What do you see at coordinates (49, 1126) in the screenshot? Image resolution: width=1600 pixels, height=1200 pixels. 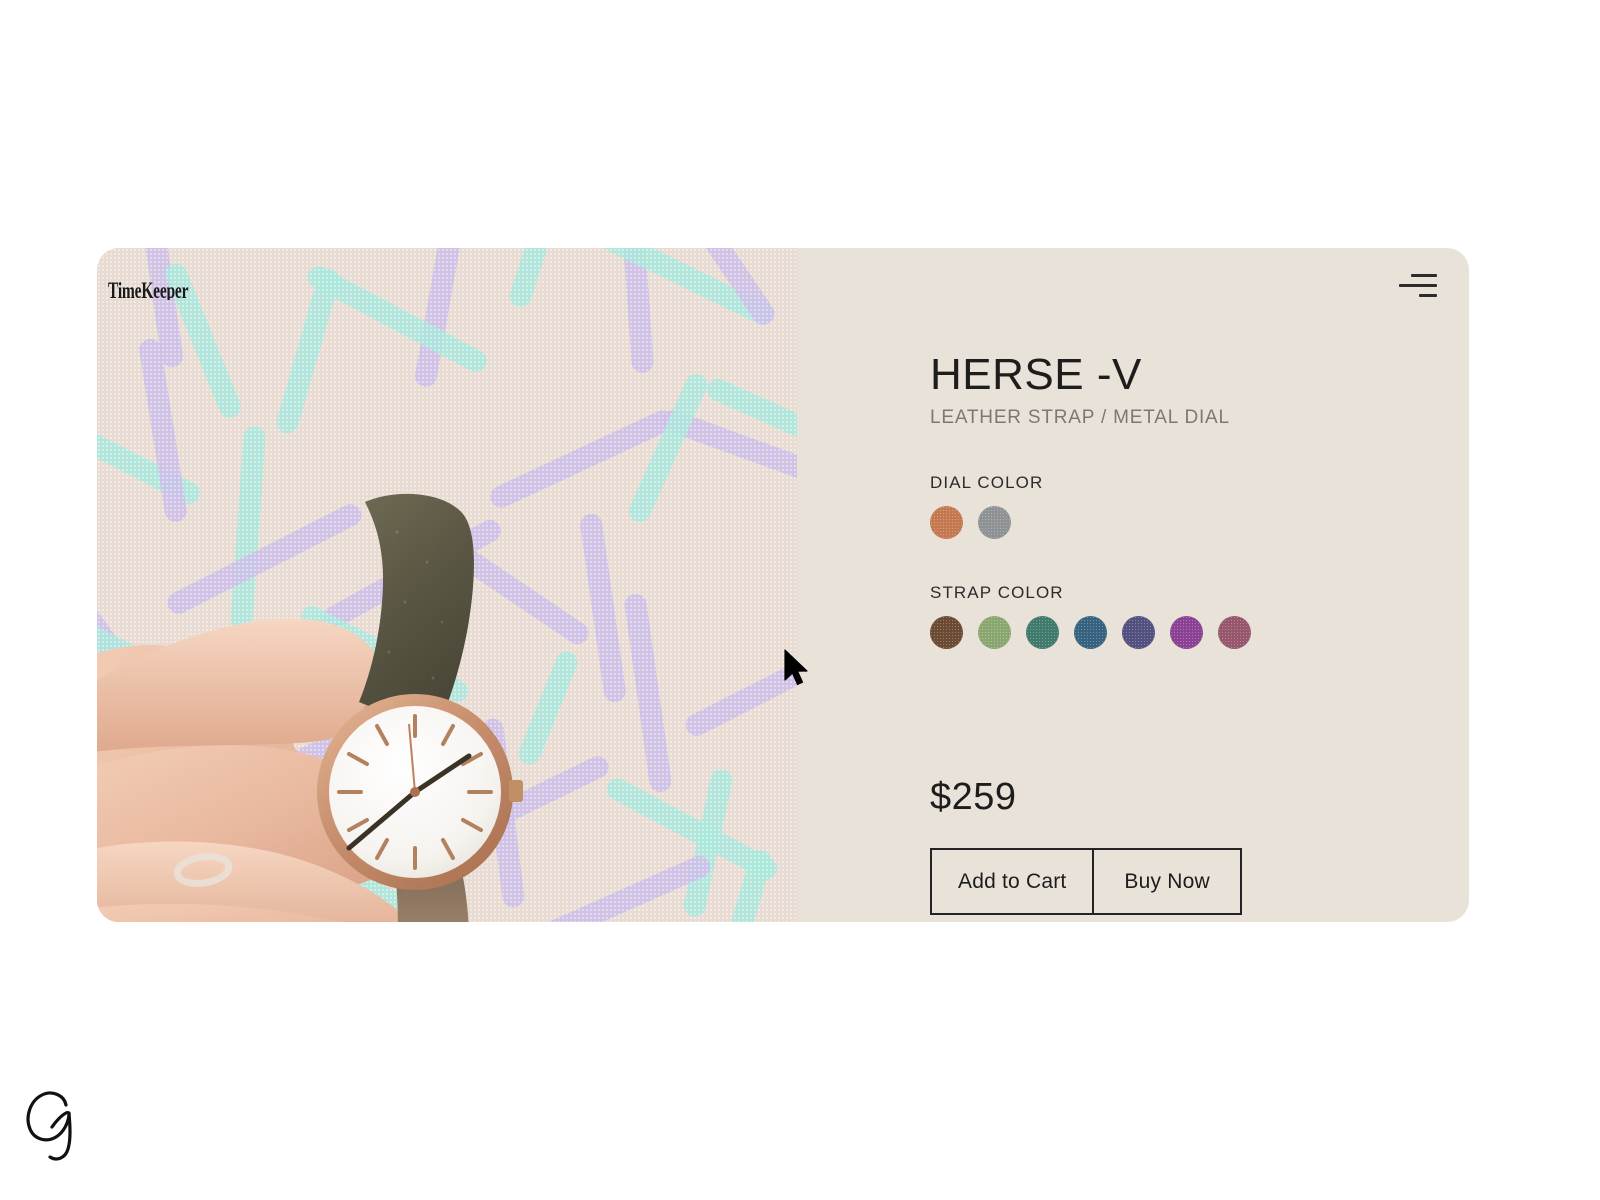 I see `designer-signature` at bounding box center [49, 1126].